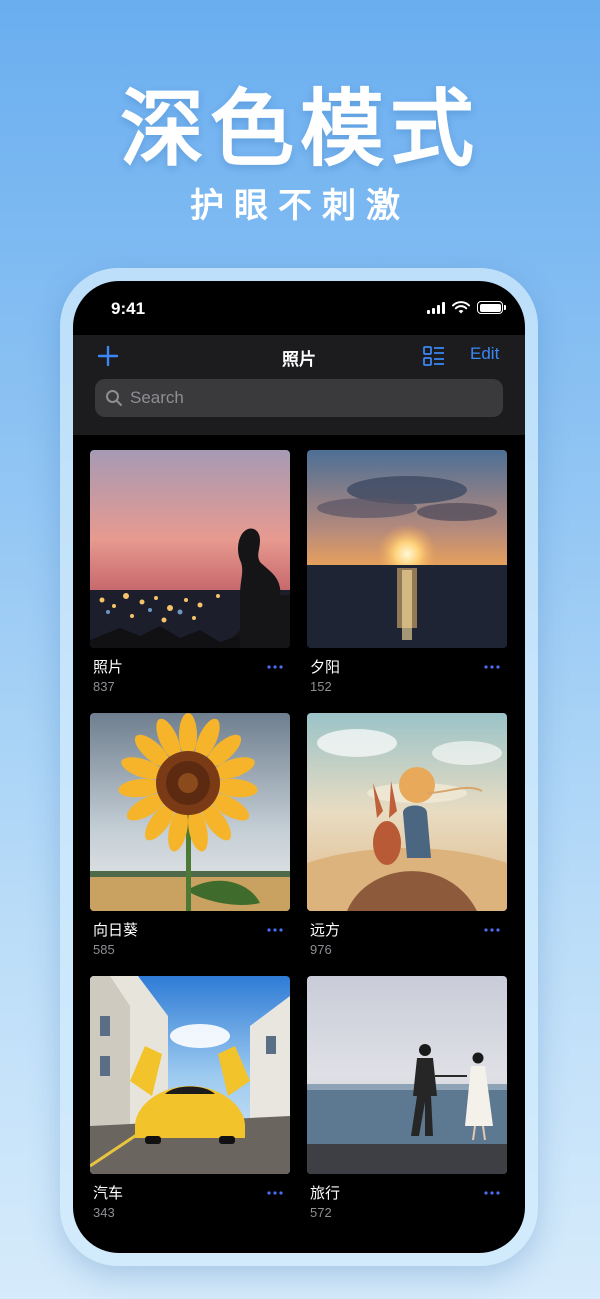  Describe the element at coordinates (436, 307) in the screenshot. I see `cellular-signal-icon` at that location.